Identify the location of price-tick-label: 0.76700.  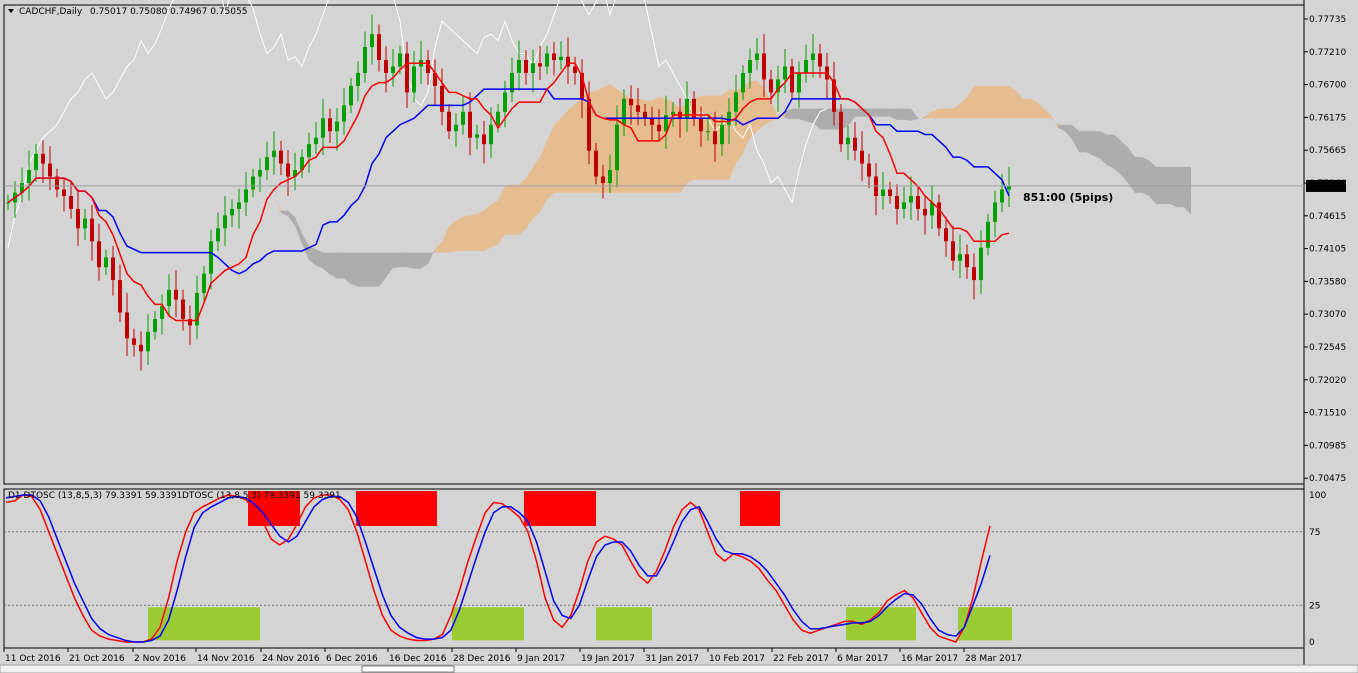
(1327, 86).